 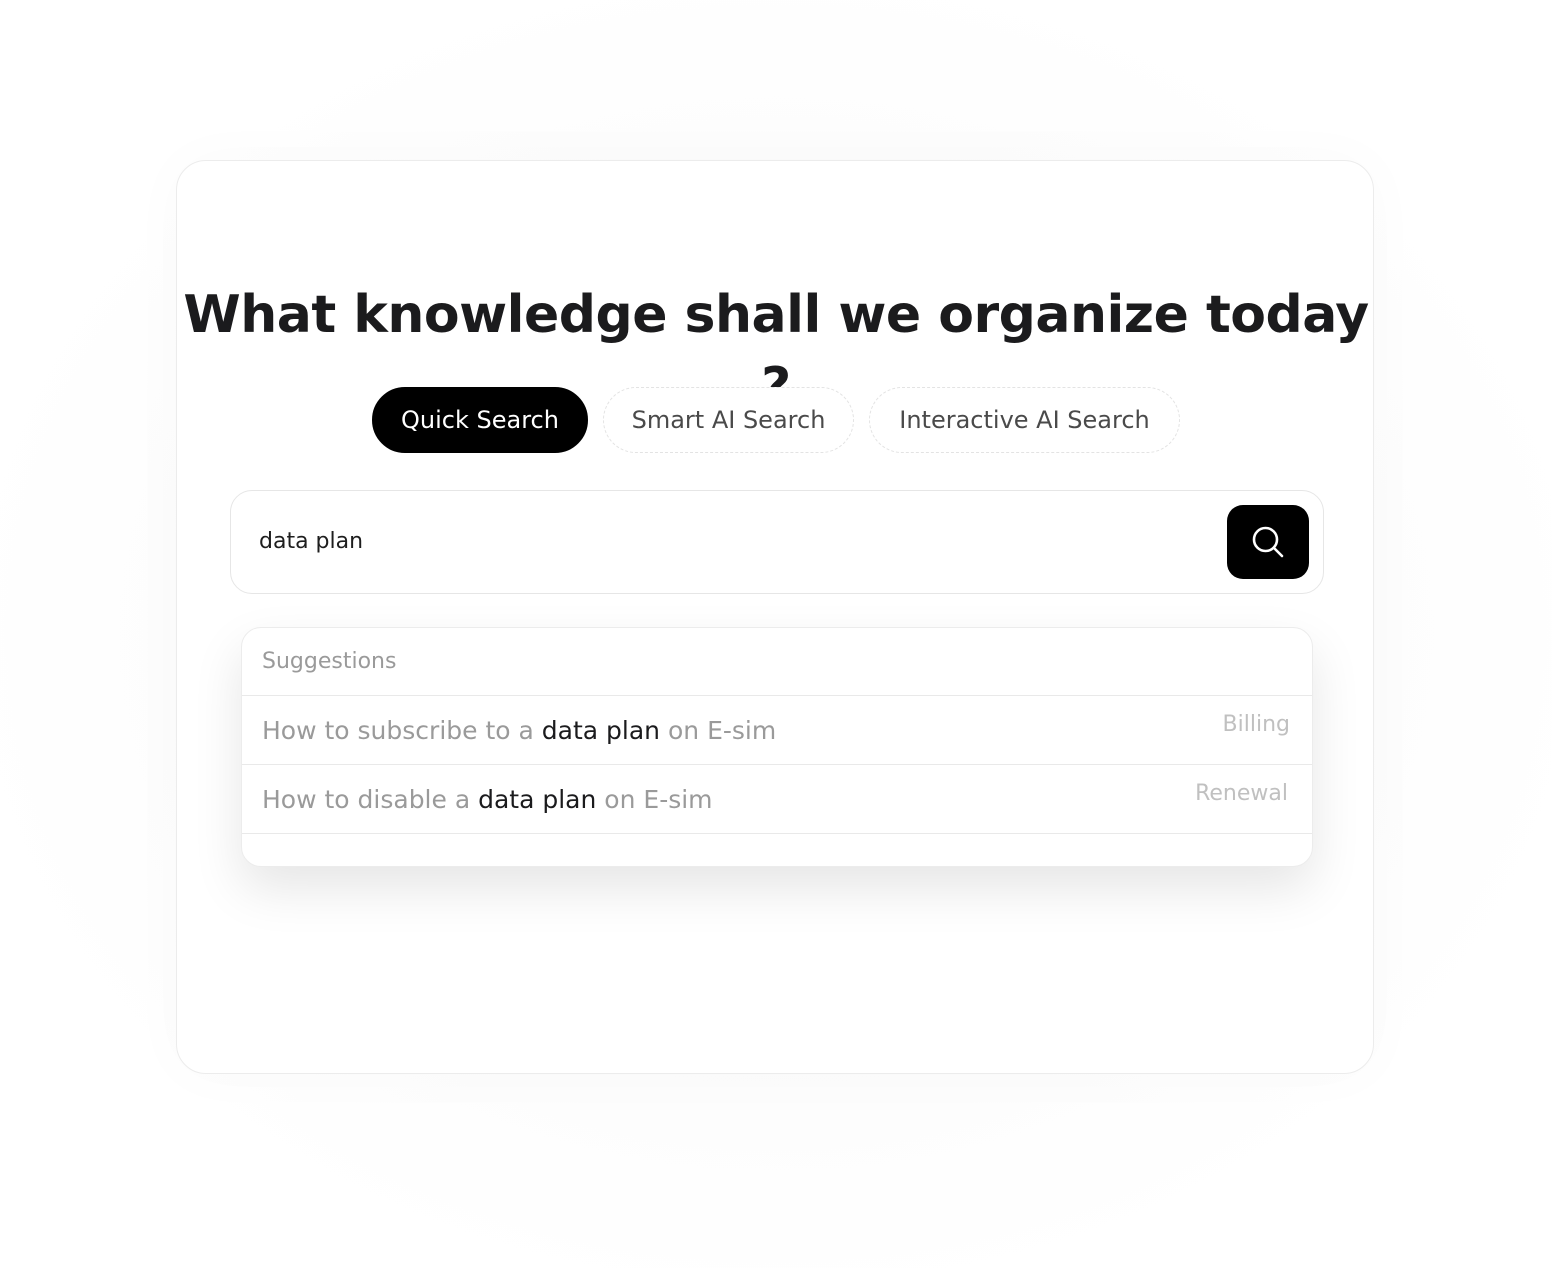 I want to click on suggestion-prefix: How to disable a, so click(x=370, y=799).